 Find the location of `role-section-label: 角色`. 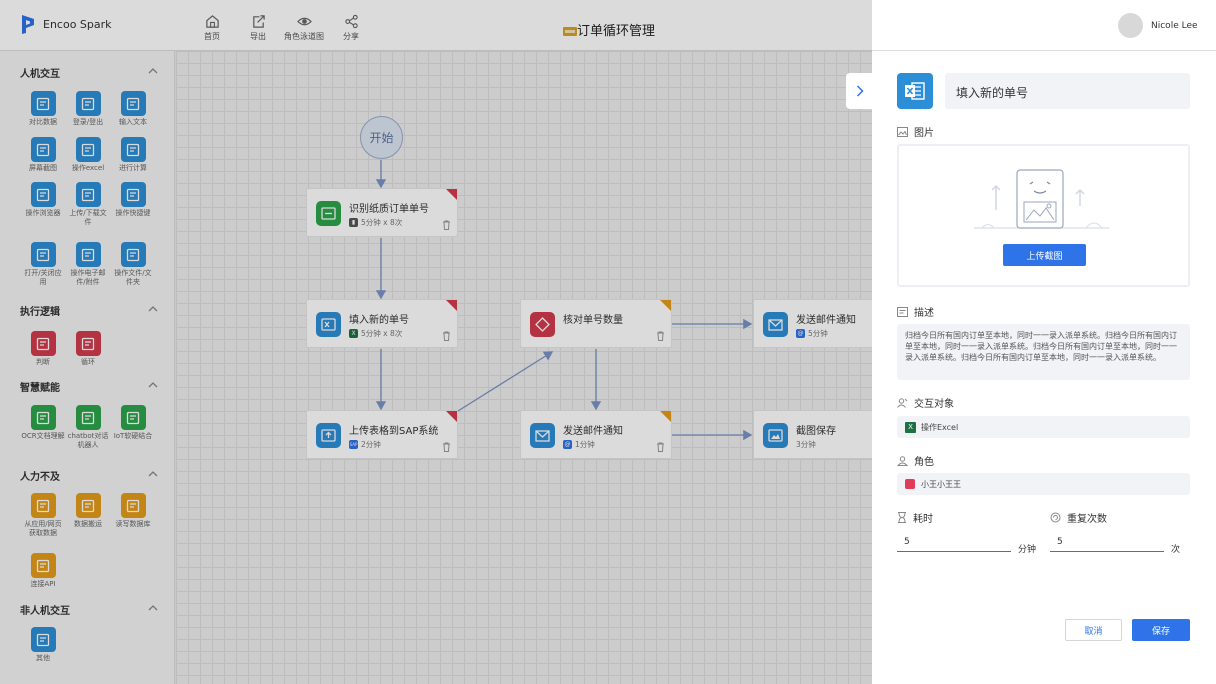

role-section-label: 角色 is located at coordinates (915, 460).